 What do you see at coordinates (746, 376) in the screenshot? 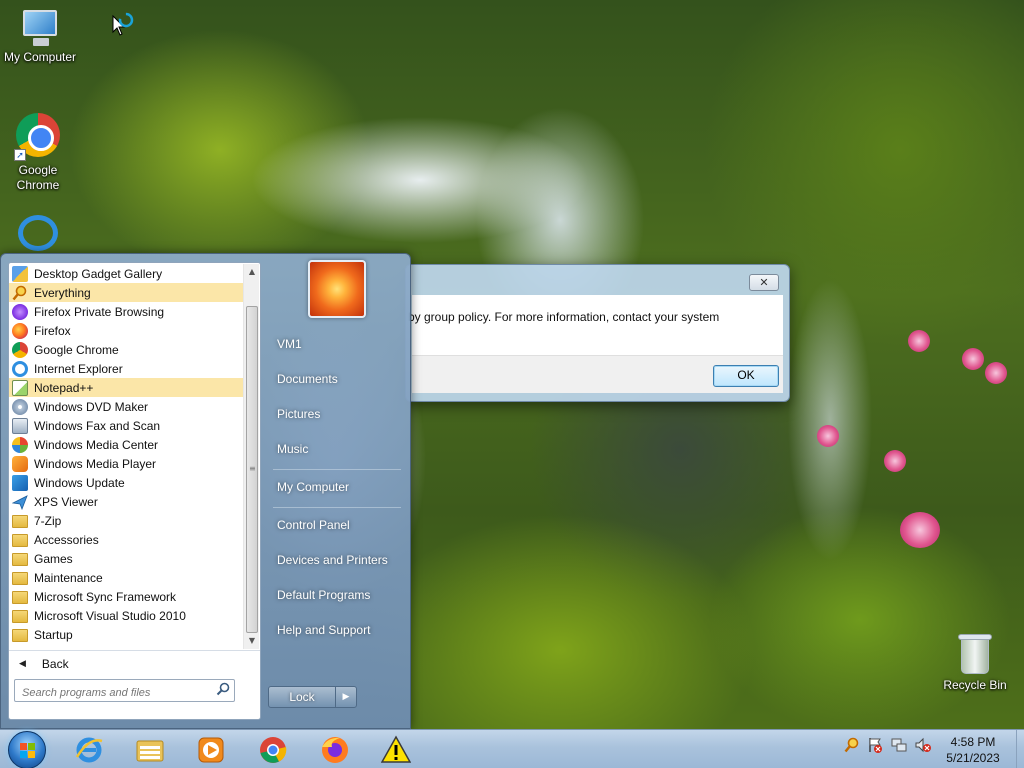
I see `dialog-ok-button: OK` at bounding box center [746, 376].